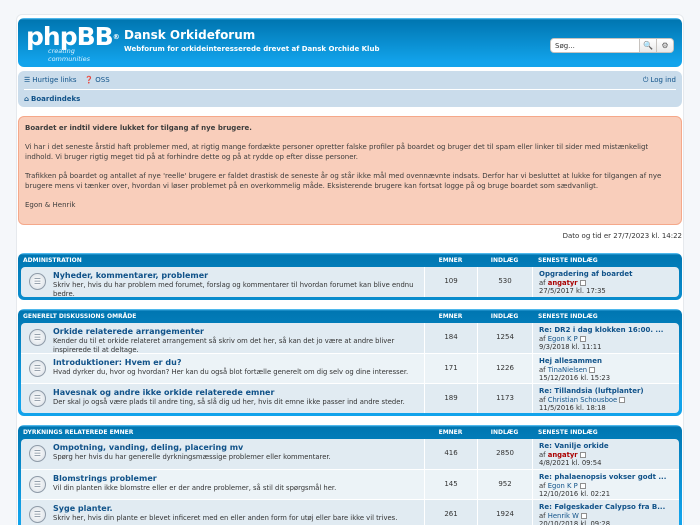 This screenshot has height=525, width=700. I want to click on search-input, so click(595, 45).